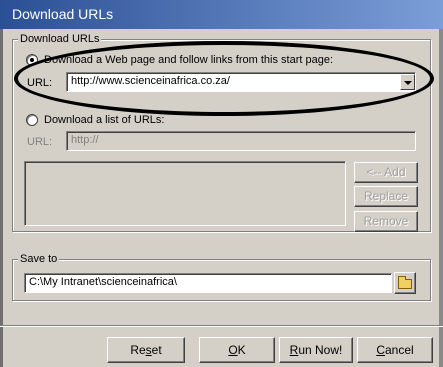 The width and height of the screenshot is (443, 367). Describe the element at coordinates (386, 221) in the screenshot. I see `remove-button: Remove` at that location.